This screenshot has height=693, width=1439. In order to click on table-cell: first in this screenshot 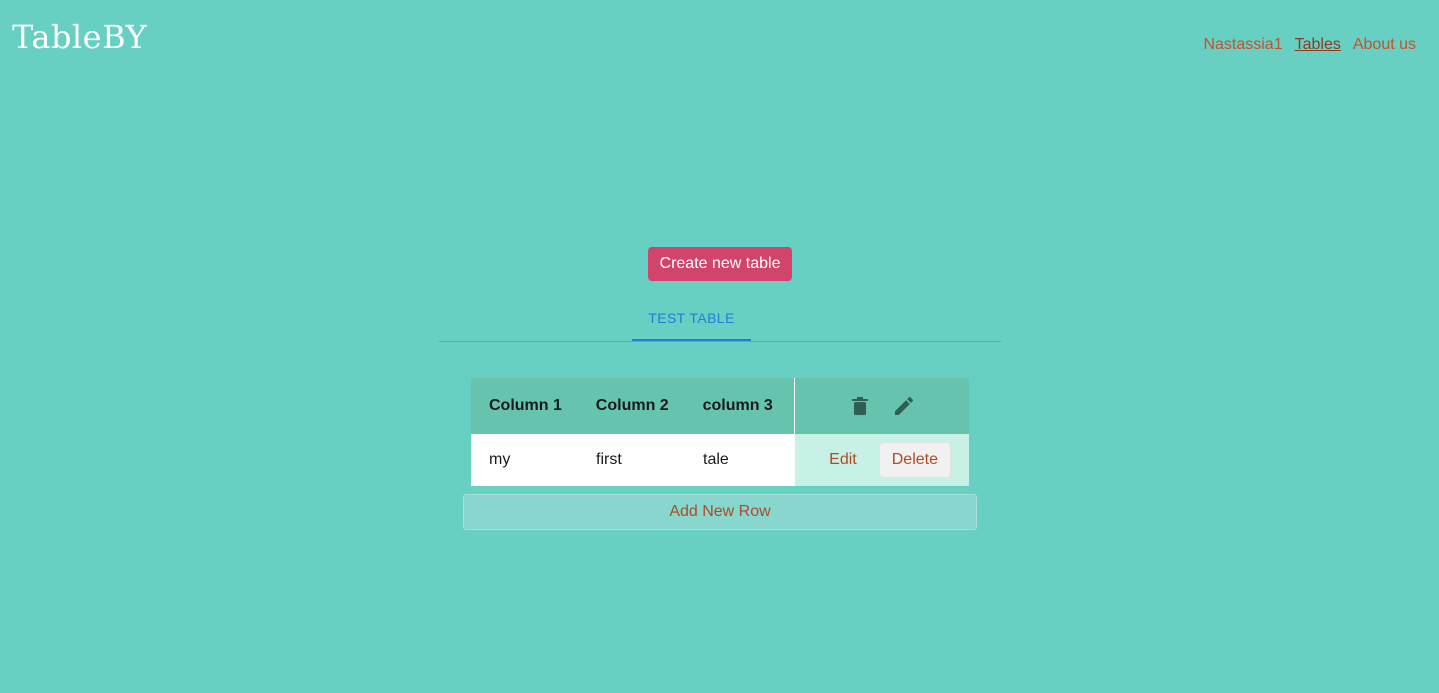, I will do `click(632, 460)`.